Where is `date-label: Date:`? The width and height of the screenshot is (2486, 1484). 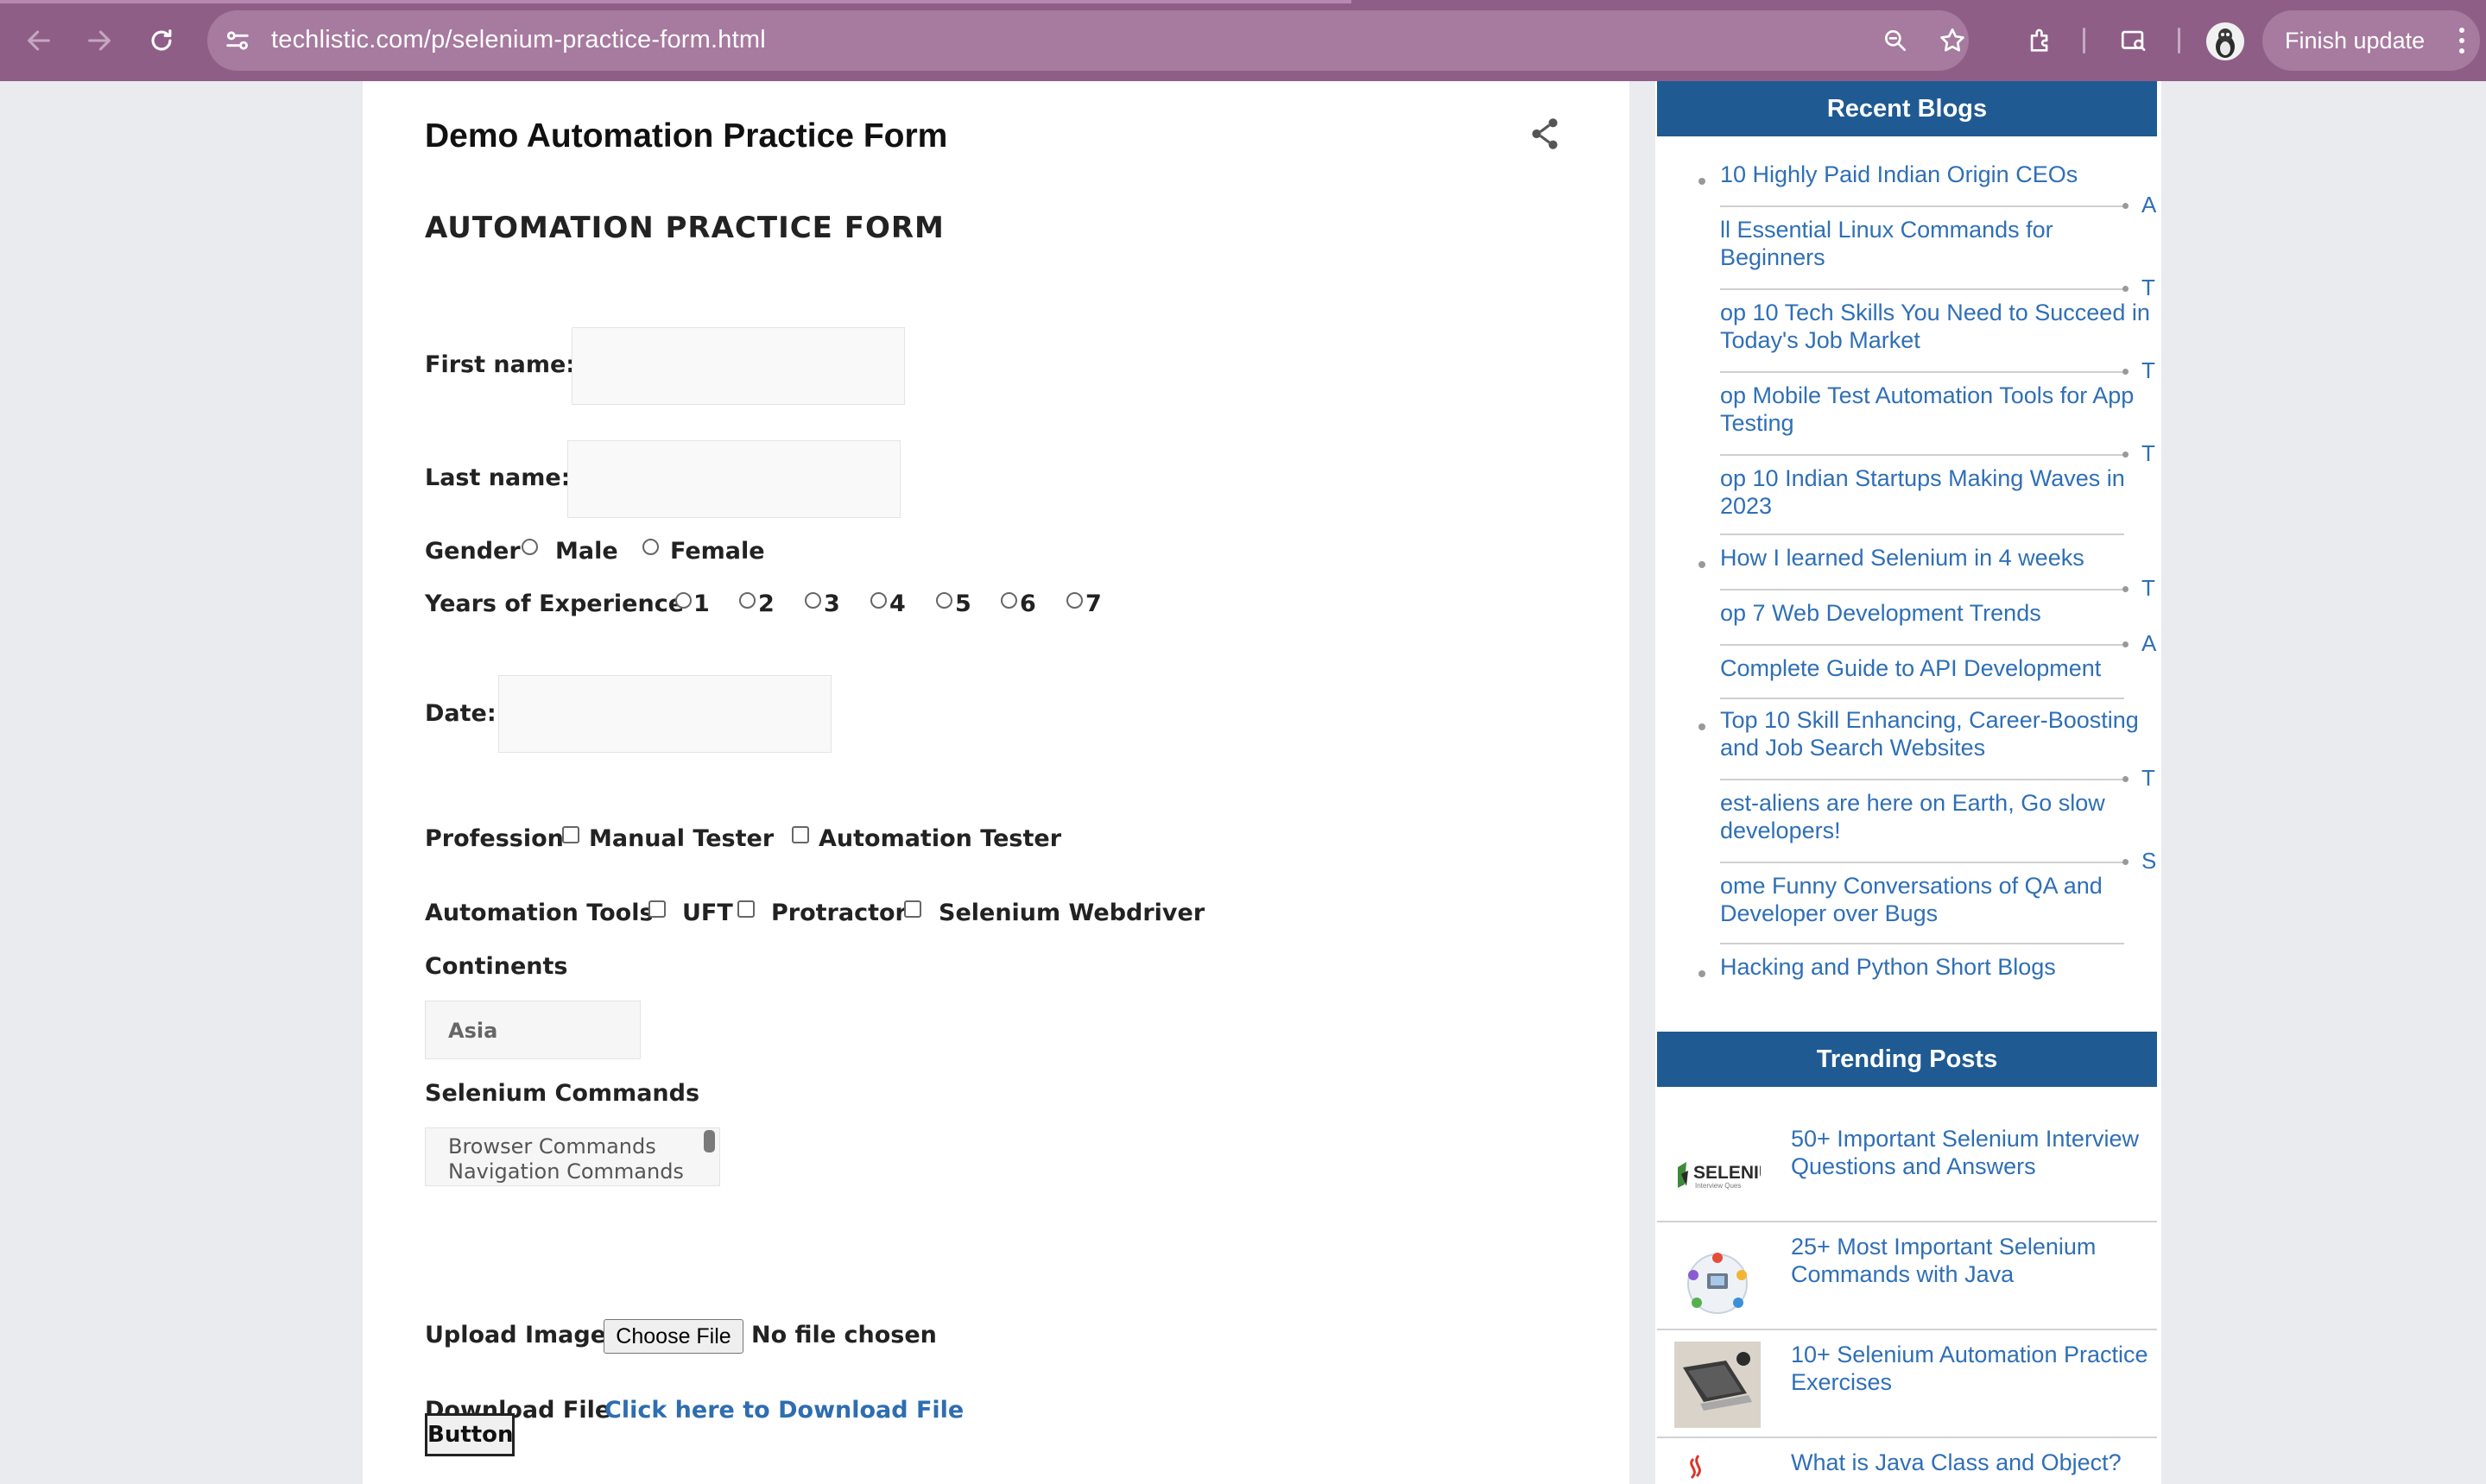 date-label: Date: is located at coordinates (461, 713).